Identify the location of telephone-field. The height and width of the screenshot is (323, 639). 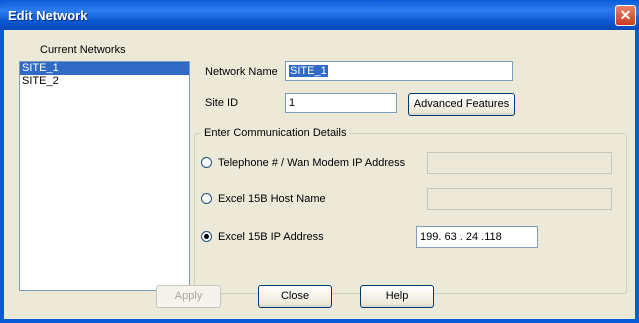
(519, 163).